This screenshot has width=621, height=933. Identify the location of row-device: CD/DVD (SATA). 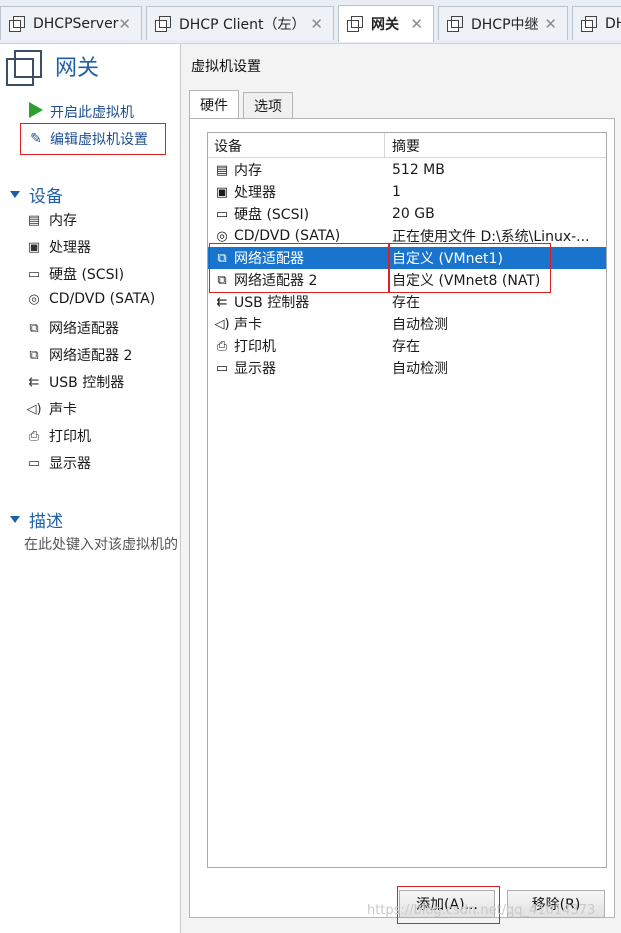
(287, 236).